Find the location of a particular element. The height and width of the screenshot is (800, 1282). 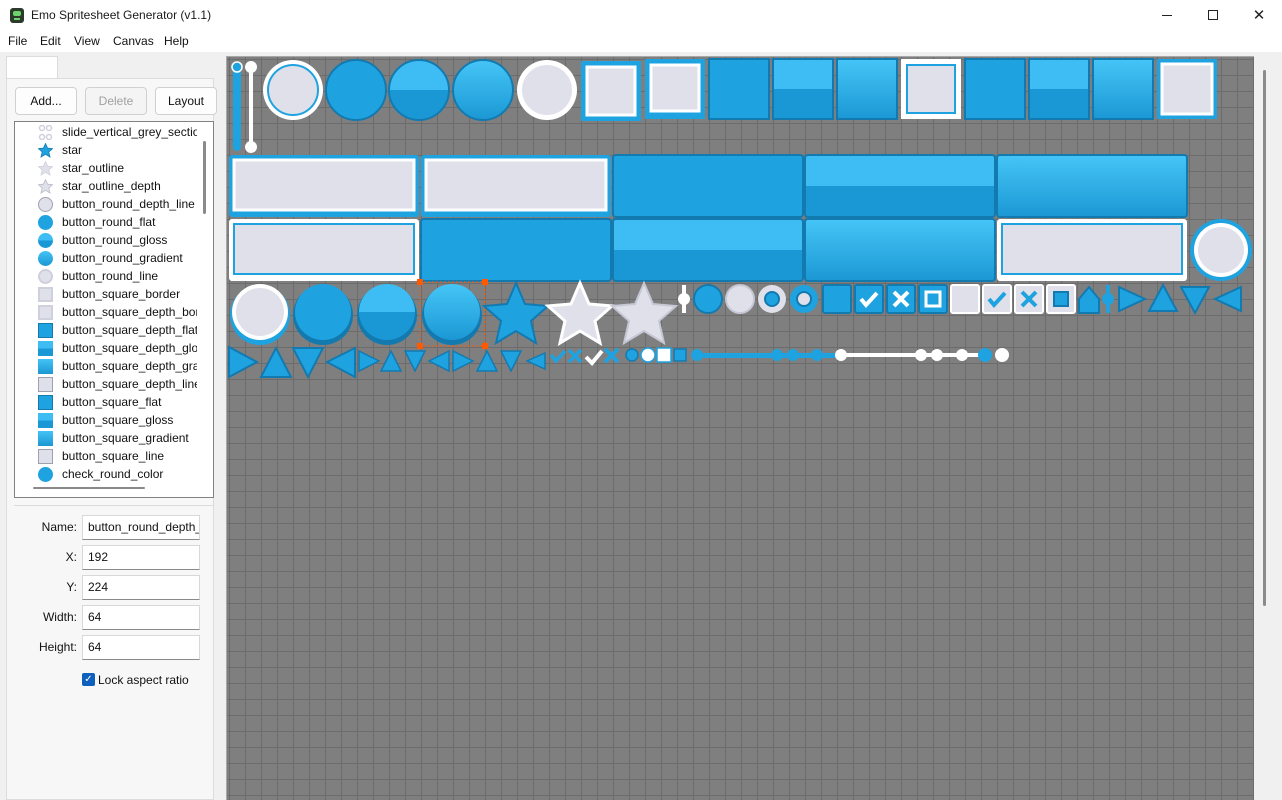

menu-file: File is located at coordinates (17, 41).